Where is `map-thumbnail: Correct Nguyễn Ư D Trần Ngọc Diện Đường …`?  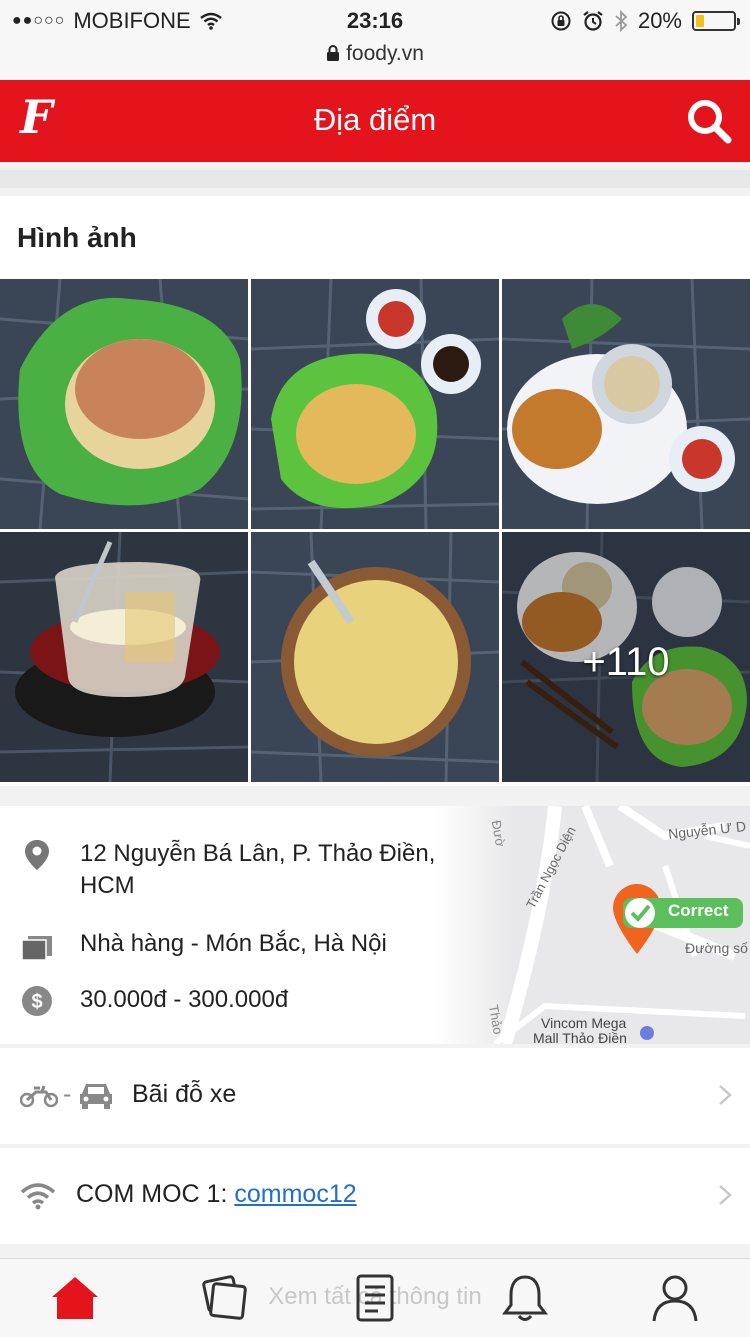 map-thumbnail: Correct Nguyễn Ư D Trần Ngọc Diện Đường … is located at coordinates (592, 925).